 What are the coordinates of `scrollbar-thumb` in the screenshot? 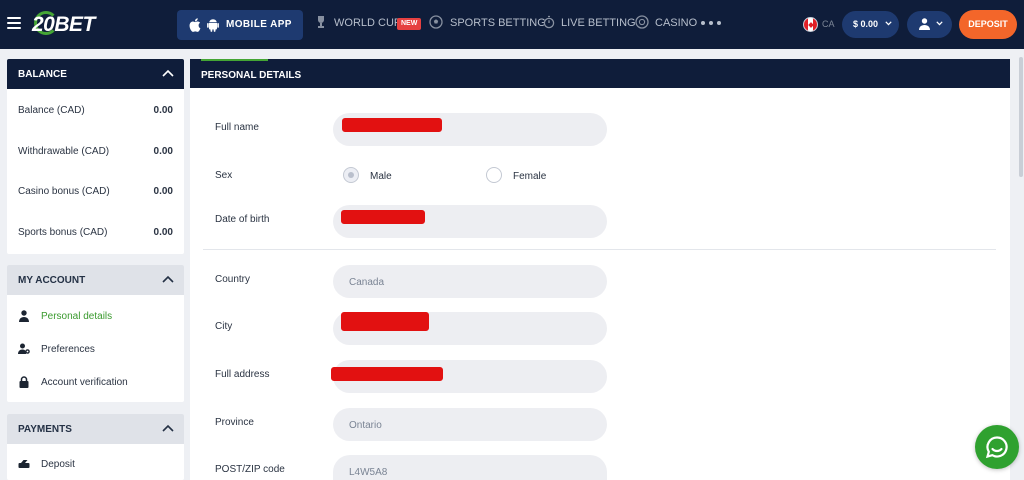 It's located at (1021, 117).